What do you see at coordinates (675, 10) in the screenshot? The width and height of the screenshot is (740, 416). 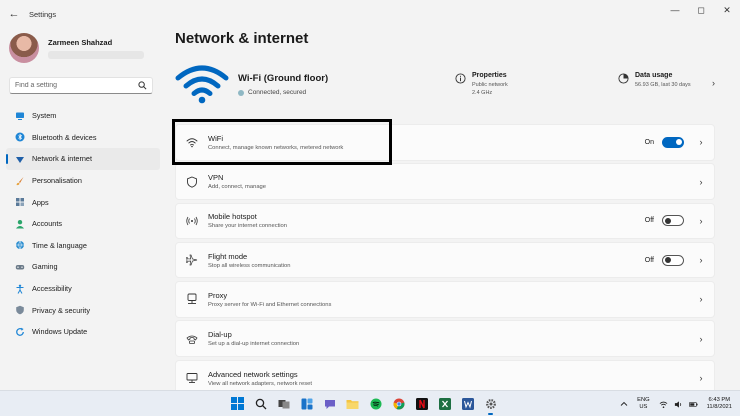 I see `minimize-button: —` at bounding box center [675, 10].